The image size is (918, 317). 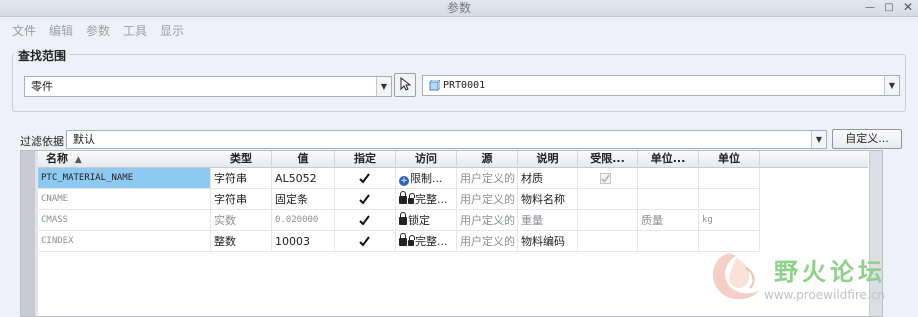 What do you see at coordinates (42, 55) in the screenshot?
I see `scope-group-title: 查找范围` at bounding box center [42, 55].